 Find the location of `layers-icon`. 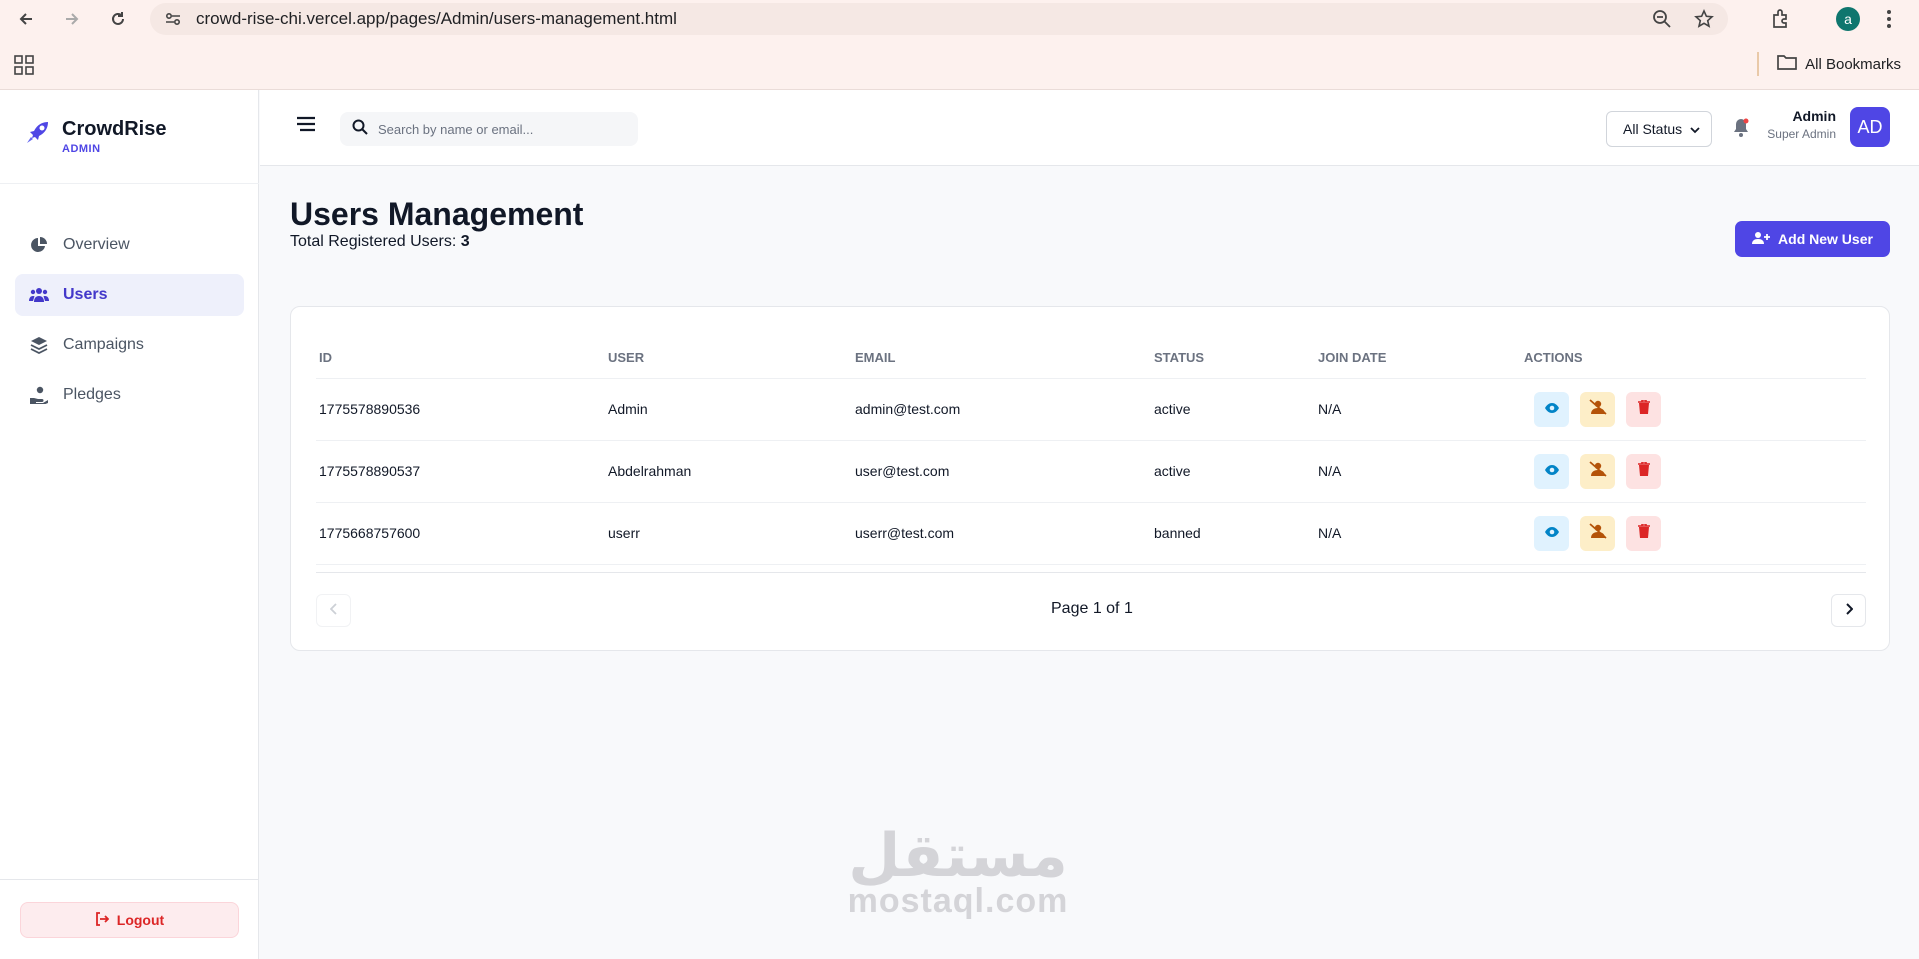

layers-icon is located at coordinates (39, 345).